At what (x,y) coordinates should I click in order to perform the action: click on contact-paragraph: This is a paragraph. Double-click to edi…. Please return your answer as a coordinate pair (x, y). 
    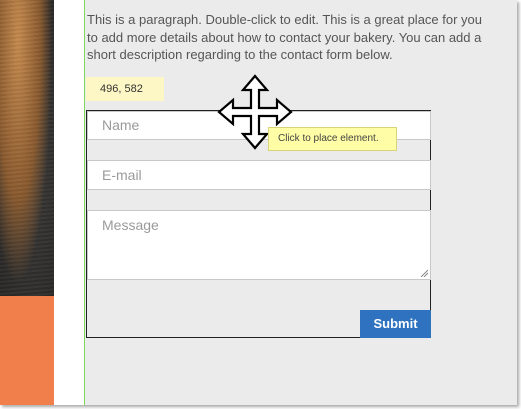
    Looking at the image, I should click on (302, 37).